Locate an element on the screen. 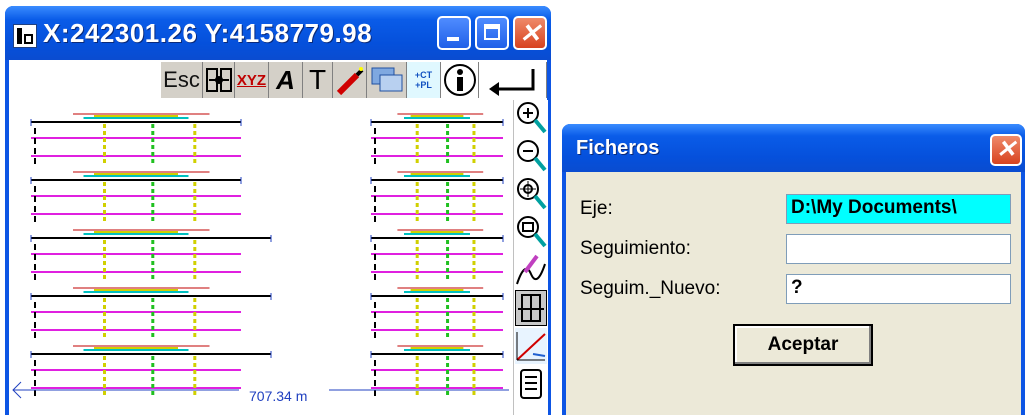 The image size is (1026, 415). text-label: A is located at coordinates (285, 79).